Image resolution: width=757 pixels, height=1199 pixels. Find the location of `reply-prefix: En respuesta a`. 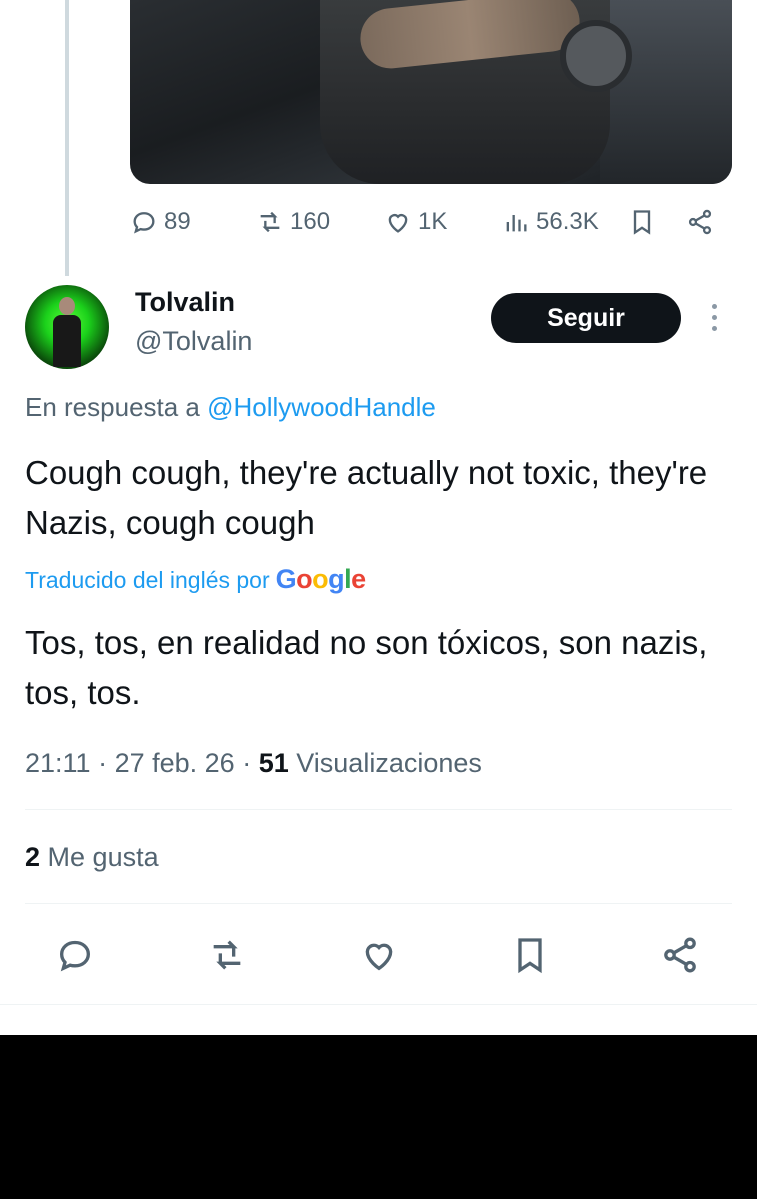

reply-prefix: En respuesta a is located at coordinates (112, 407).